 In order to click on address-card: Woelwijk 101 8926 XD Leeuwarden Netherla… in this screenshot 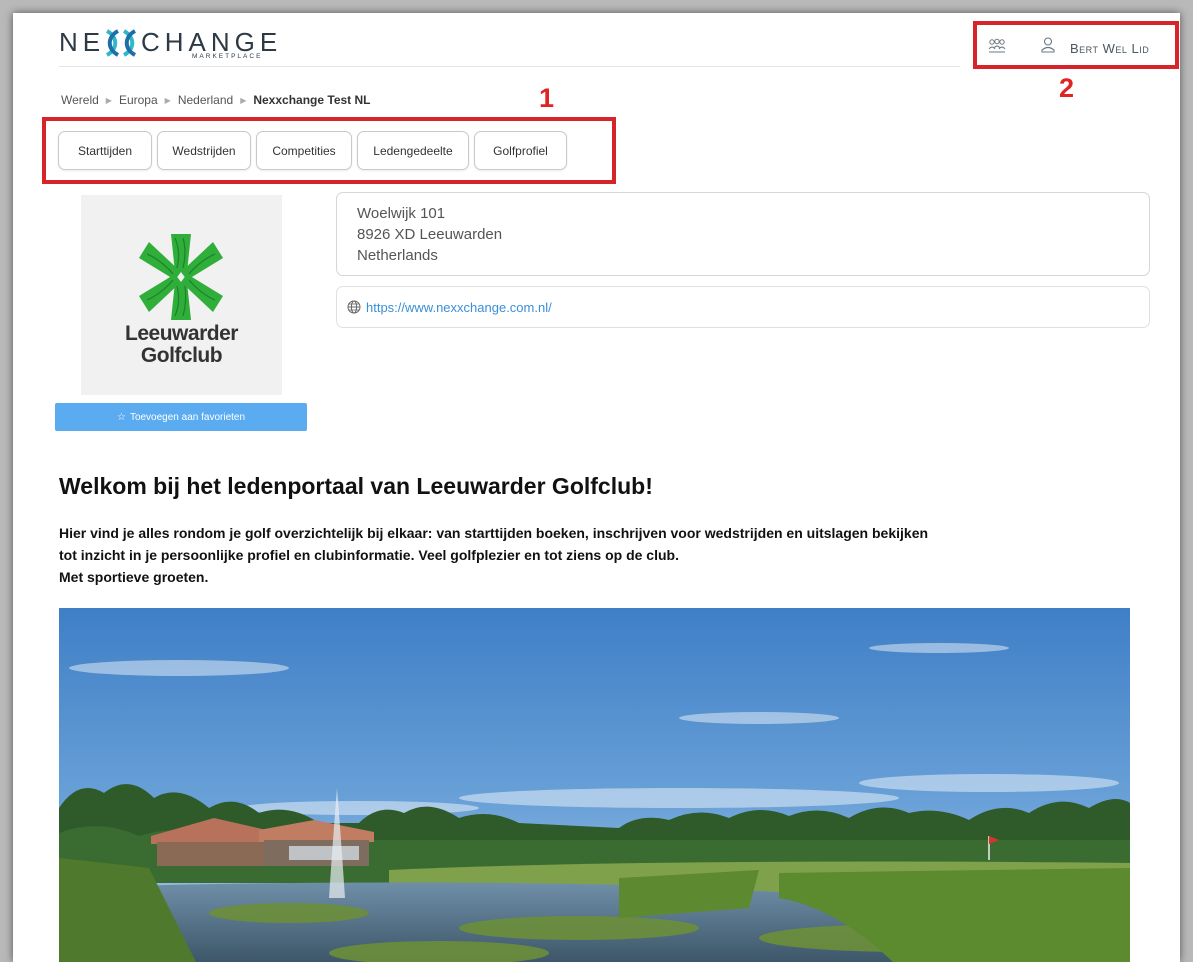, I will do `click(743, 234)`.